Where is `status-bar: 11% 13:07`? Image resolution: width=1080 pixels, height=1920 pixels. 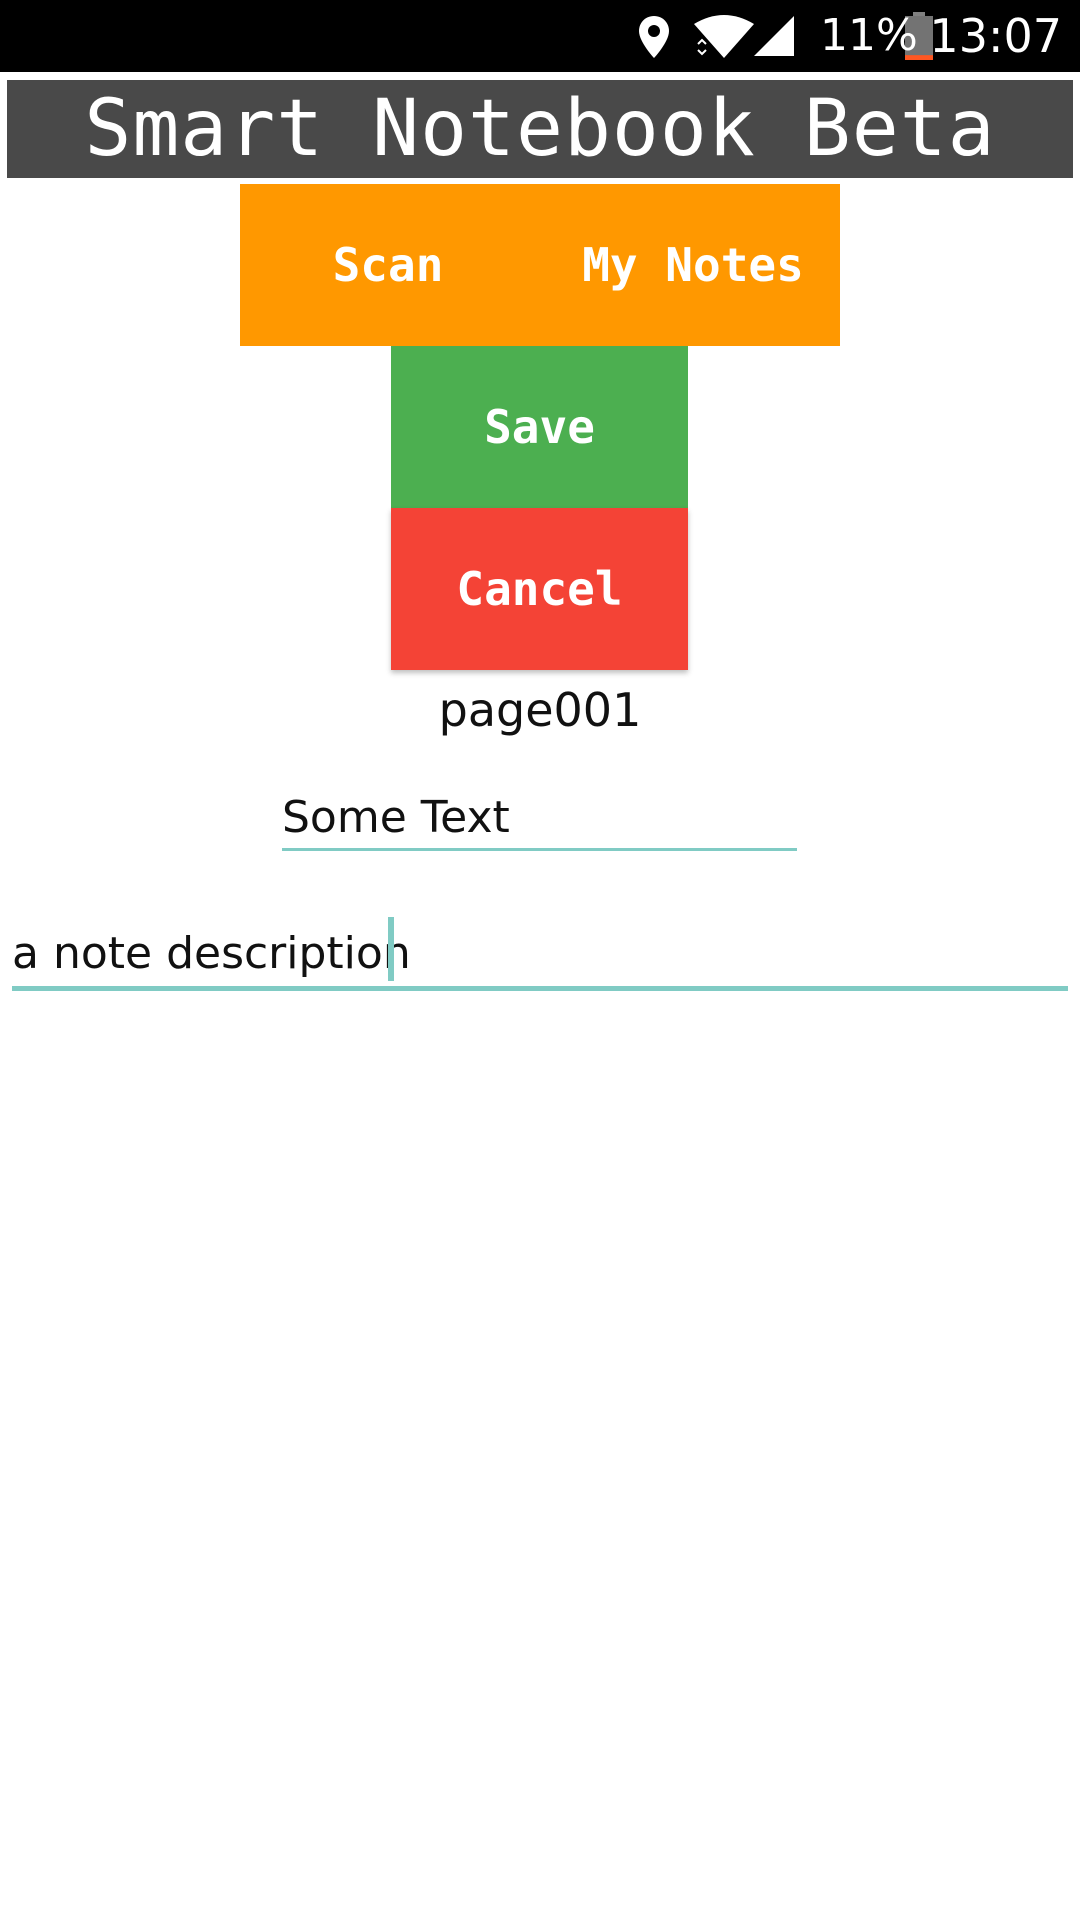 status-bar: 11% 13:07 is located at coordinates (540, 36).